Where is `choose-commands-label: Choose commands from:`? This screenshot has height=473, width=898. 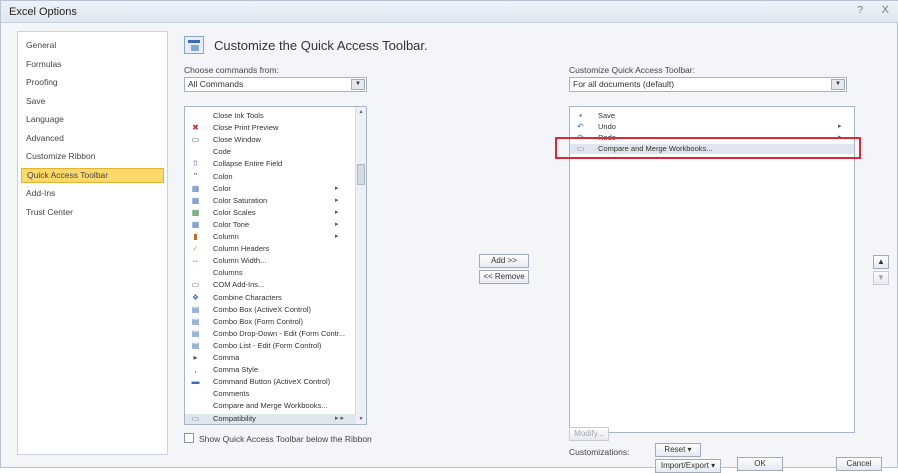 choose-commands-label: Choose commands from: is located at coordinates (231, 70).